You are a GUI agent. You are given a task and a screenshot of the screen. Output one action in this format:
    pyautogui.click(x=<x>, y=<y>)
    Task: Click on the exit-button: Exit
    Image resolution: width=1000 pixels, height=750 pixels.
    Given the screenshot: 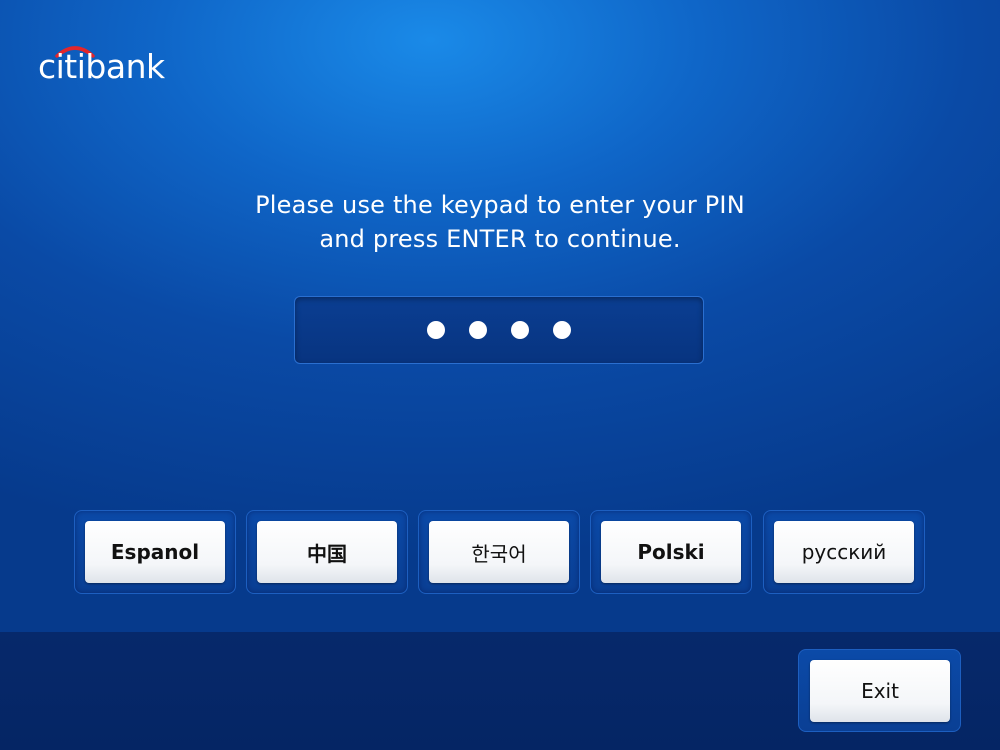 What is the action you would take?
    pyautogui.click(x=880, y=691)
    